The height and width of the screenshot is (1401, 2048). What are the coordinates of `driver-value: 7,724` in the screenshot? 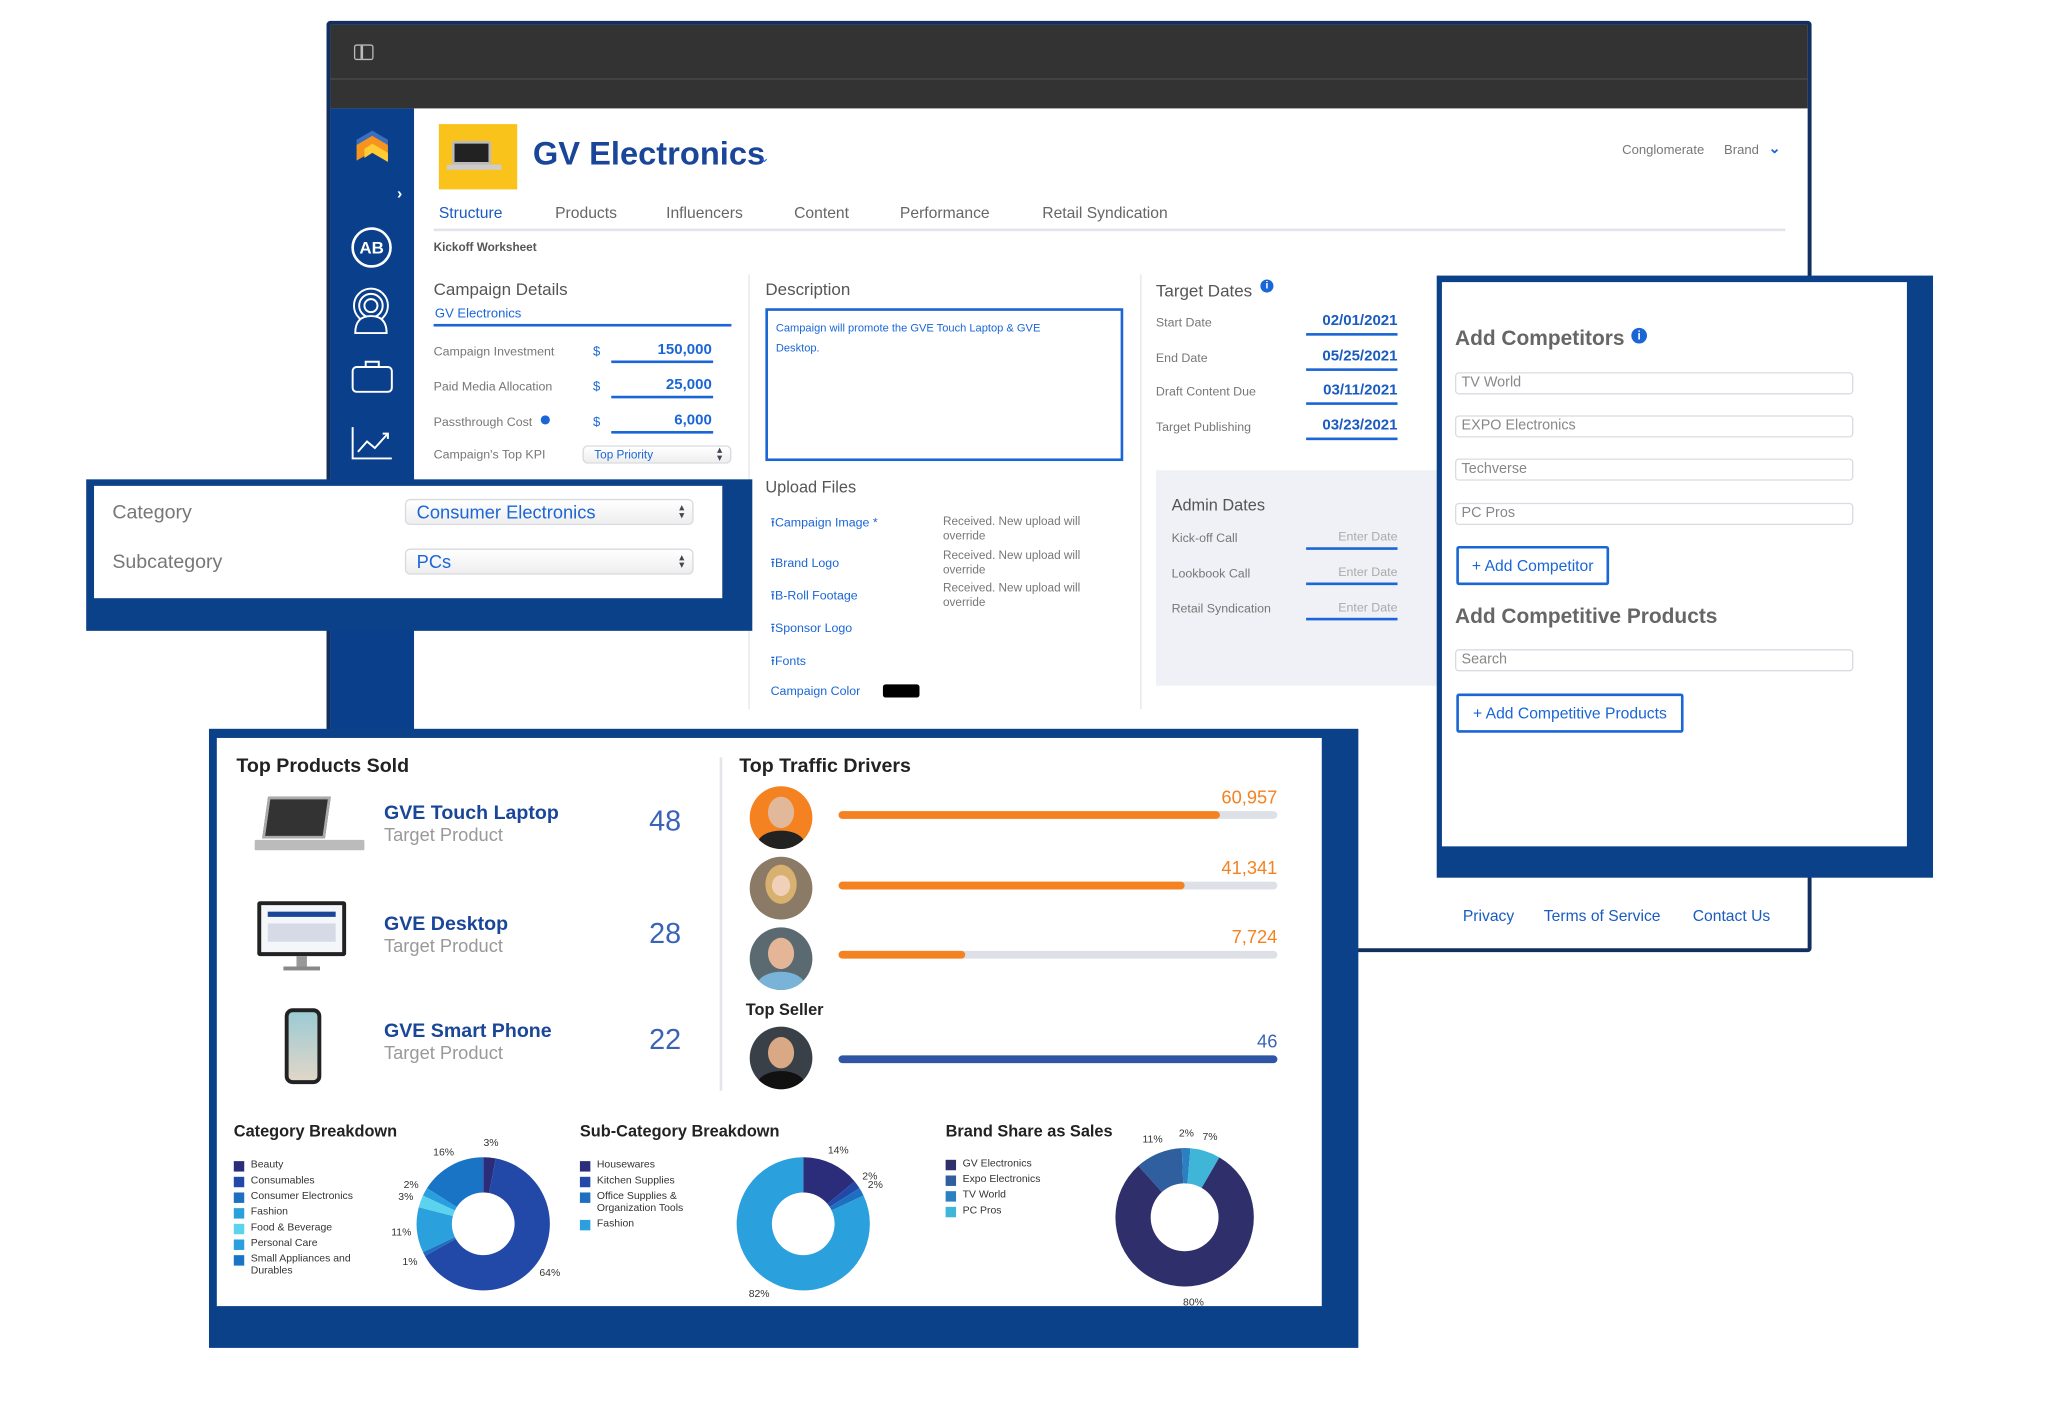 It's located at (1254, 936).